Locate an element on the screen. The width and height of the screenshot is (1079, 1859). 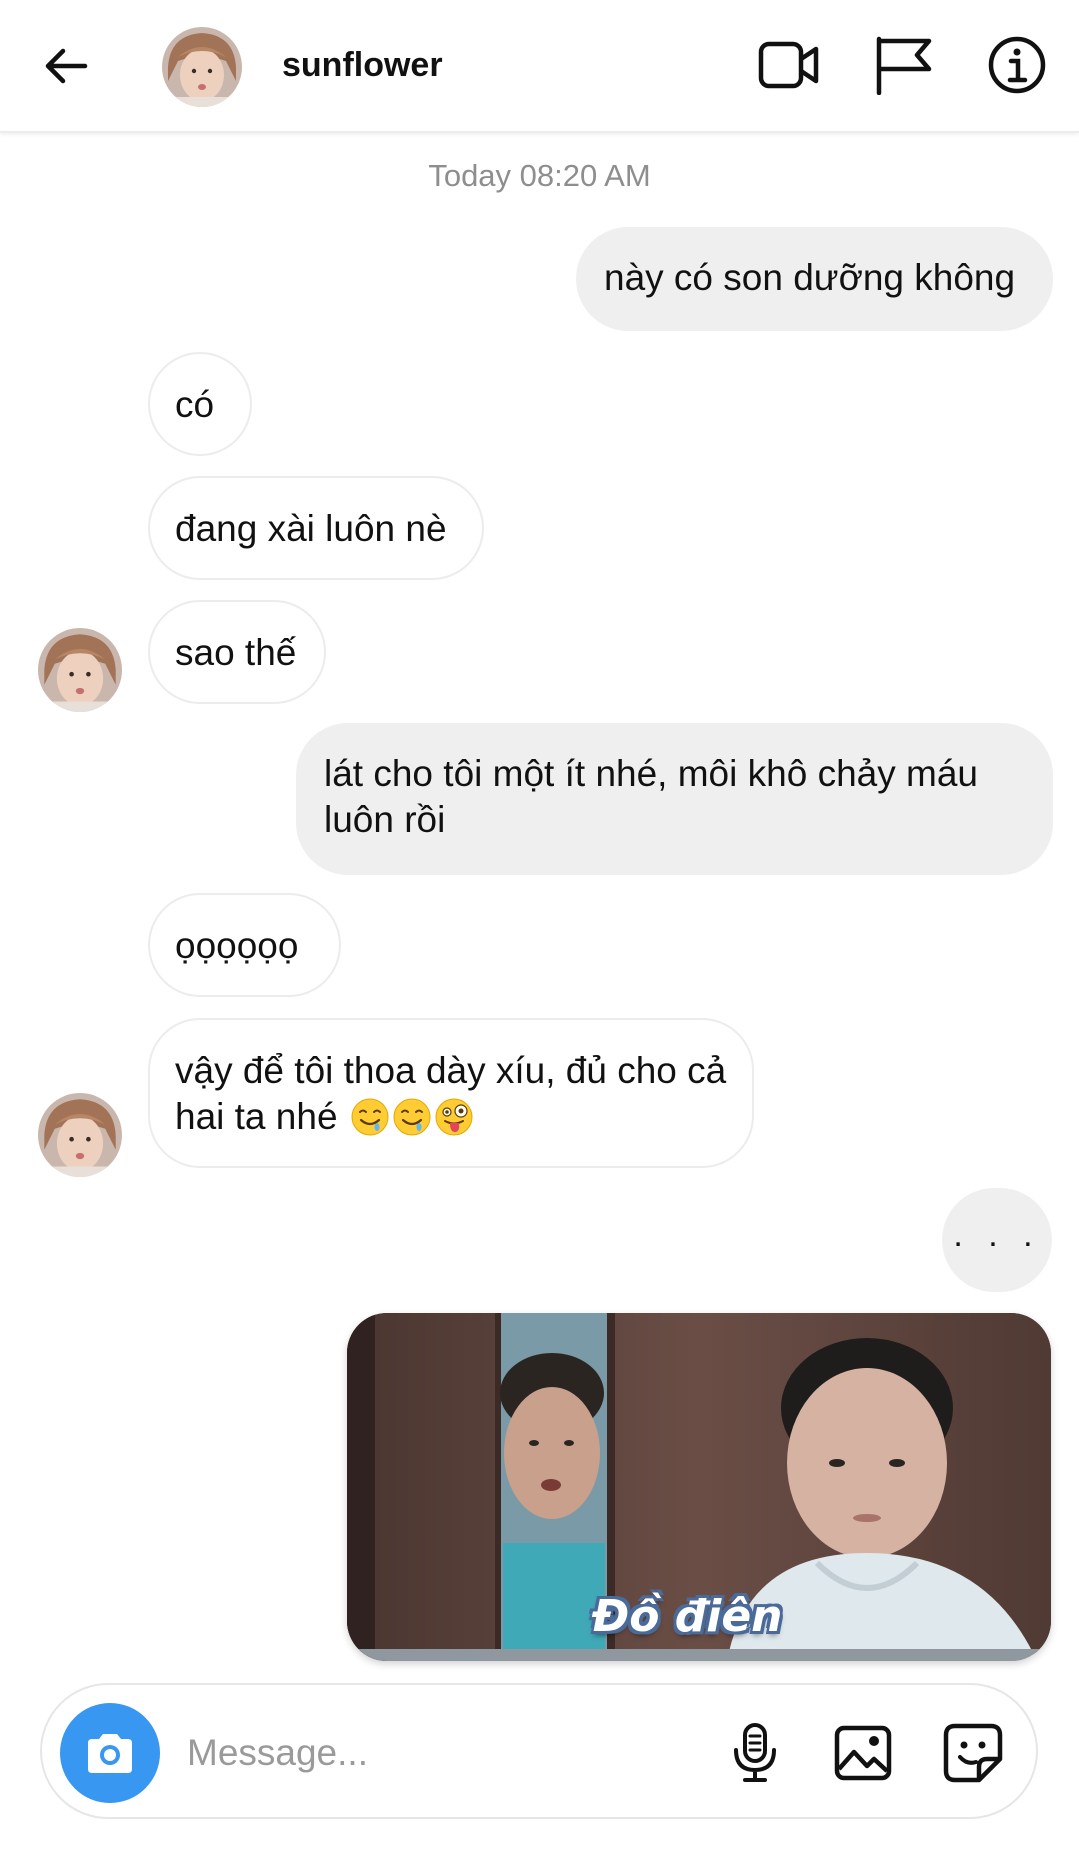
video-camera-icon is located at coordinates (788, 65).